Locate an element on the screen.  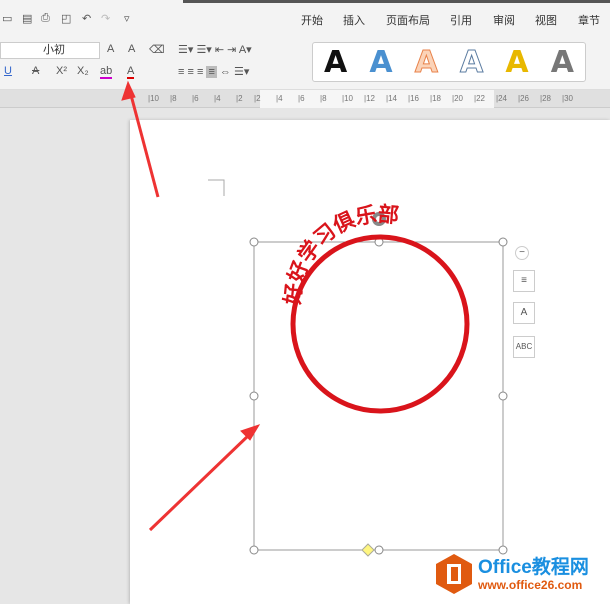
wrap-text-button: ≡ is located at coordinates (524, 281).